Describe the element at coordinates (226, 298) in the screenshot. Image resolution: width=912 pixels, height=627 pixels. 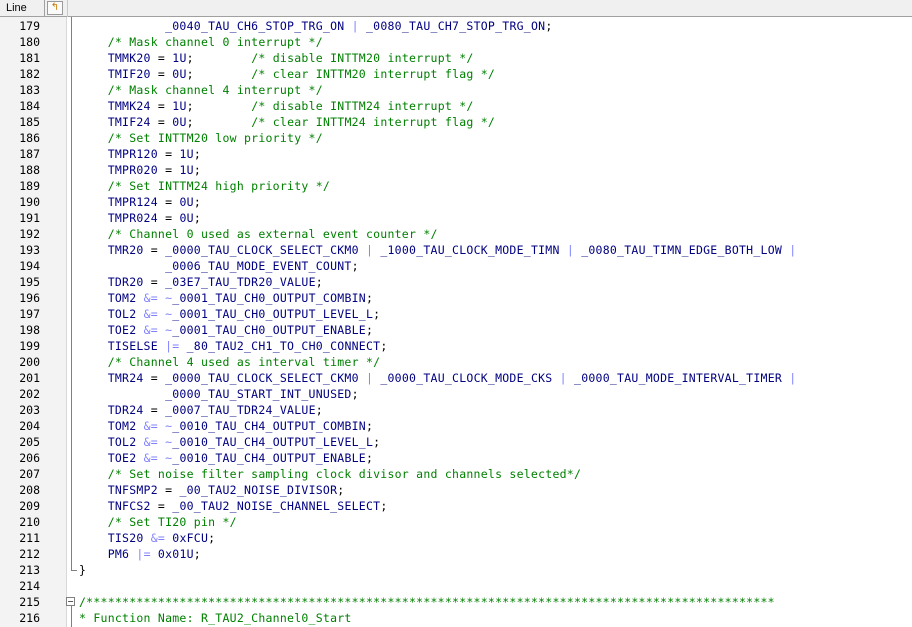
I see `code-text: TOM2 &= ~_0001_TAU_CH0_OUTPUT_COMBIN;` at that location.